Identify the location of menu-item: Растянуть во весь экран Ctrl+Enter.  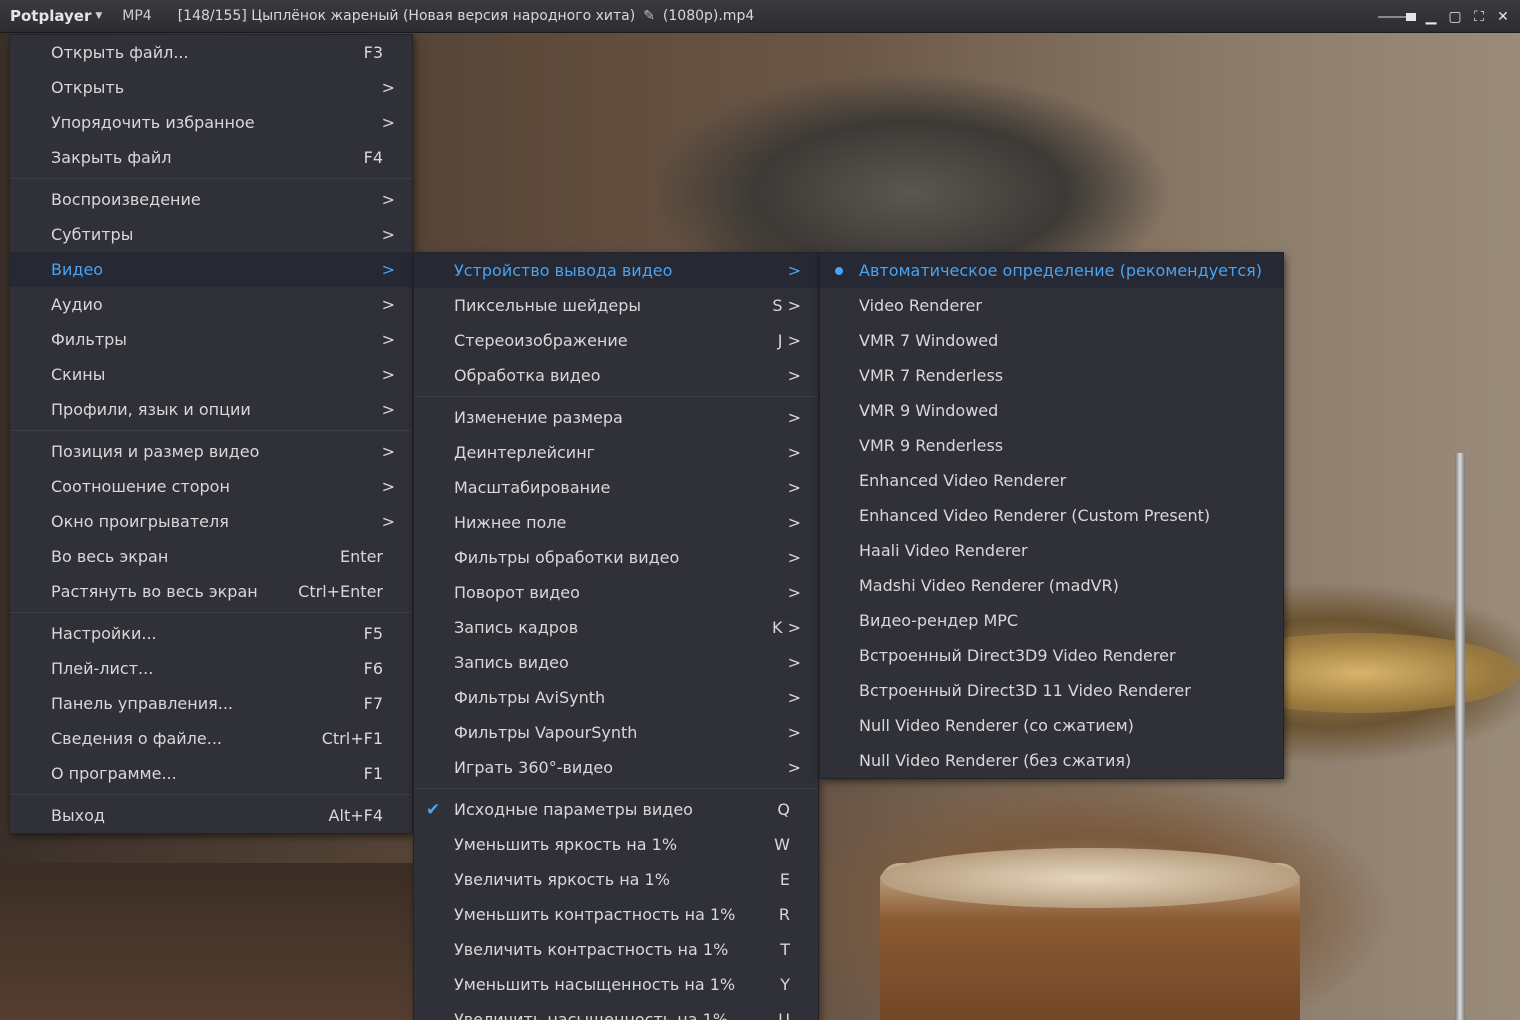
(211, 591).